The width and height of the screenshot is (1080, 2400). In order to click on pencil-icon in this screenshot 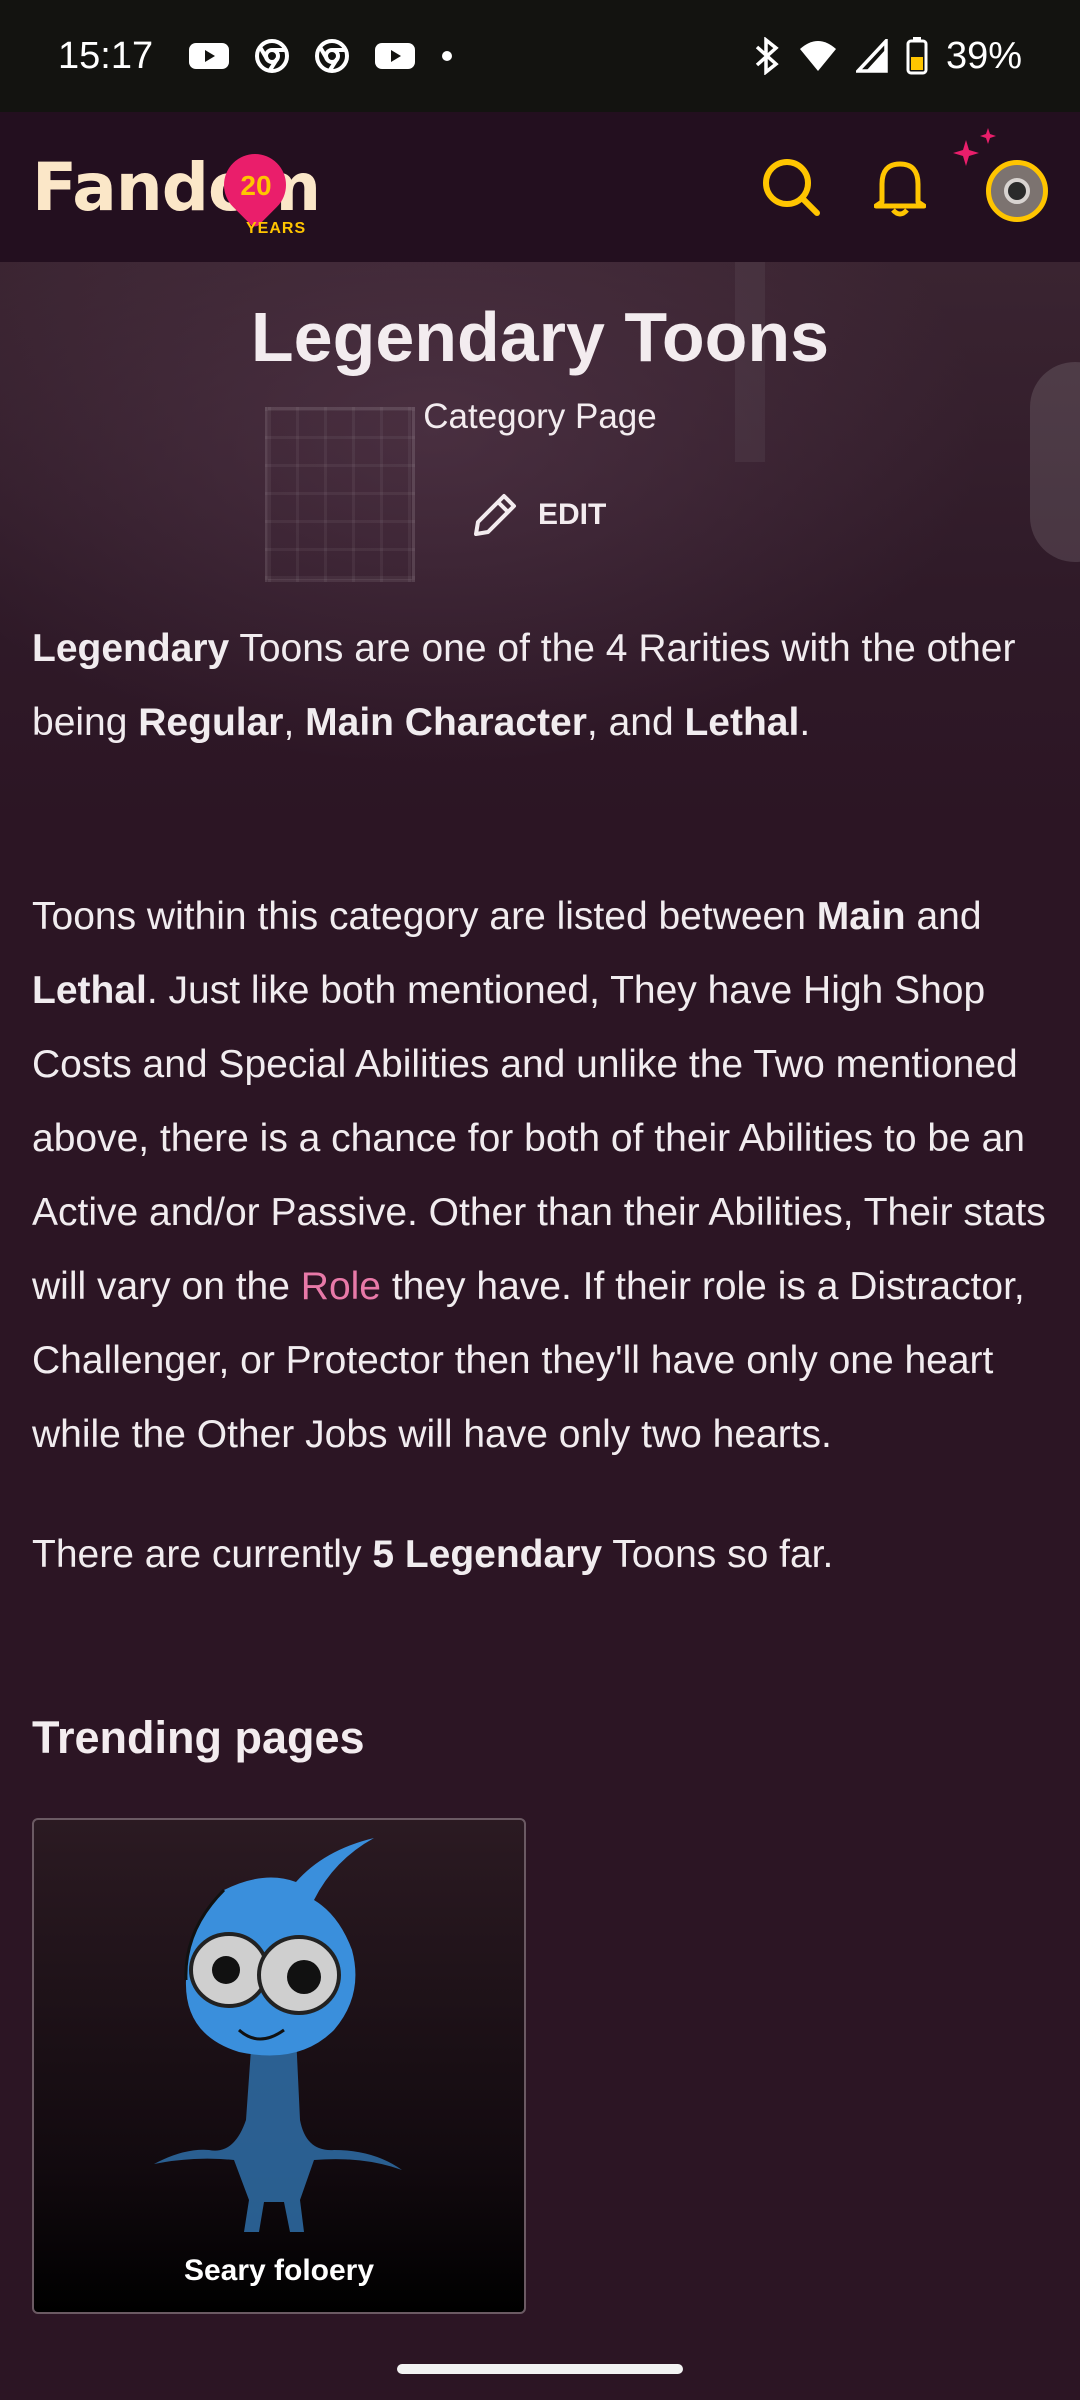, I will do `click(495, 515)`.